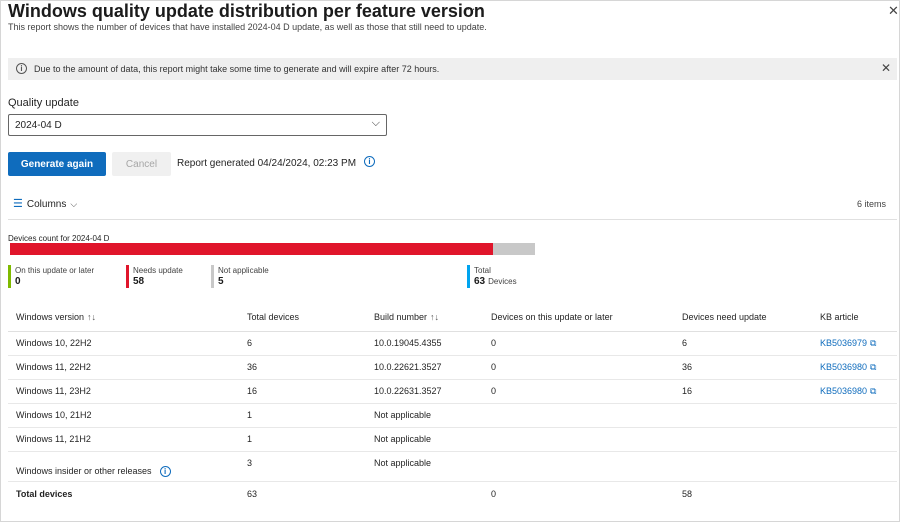 The width and height of the screenshot is (900, 522). Describe the element at coordinates (123, 317) in the screenshot. I see `column-header-windows-version: Windows version ↑↓` at that location.